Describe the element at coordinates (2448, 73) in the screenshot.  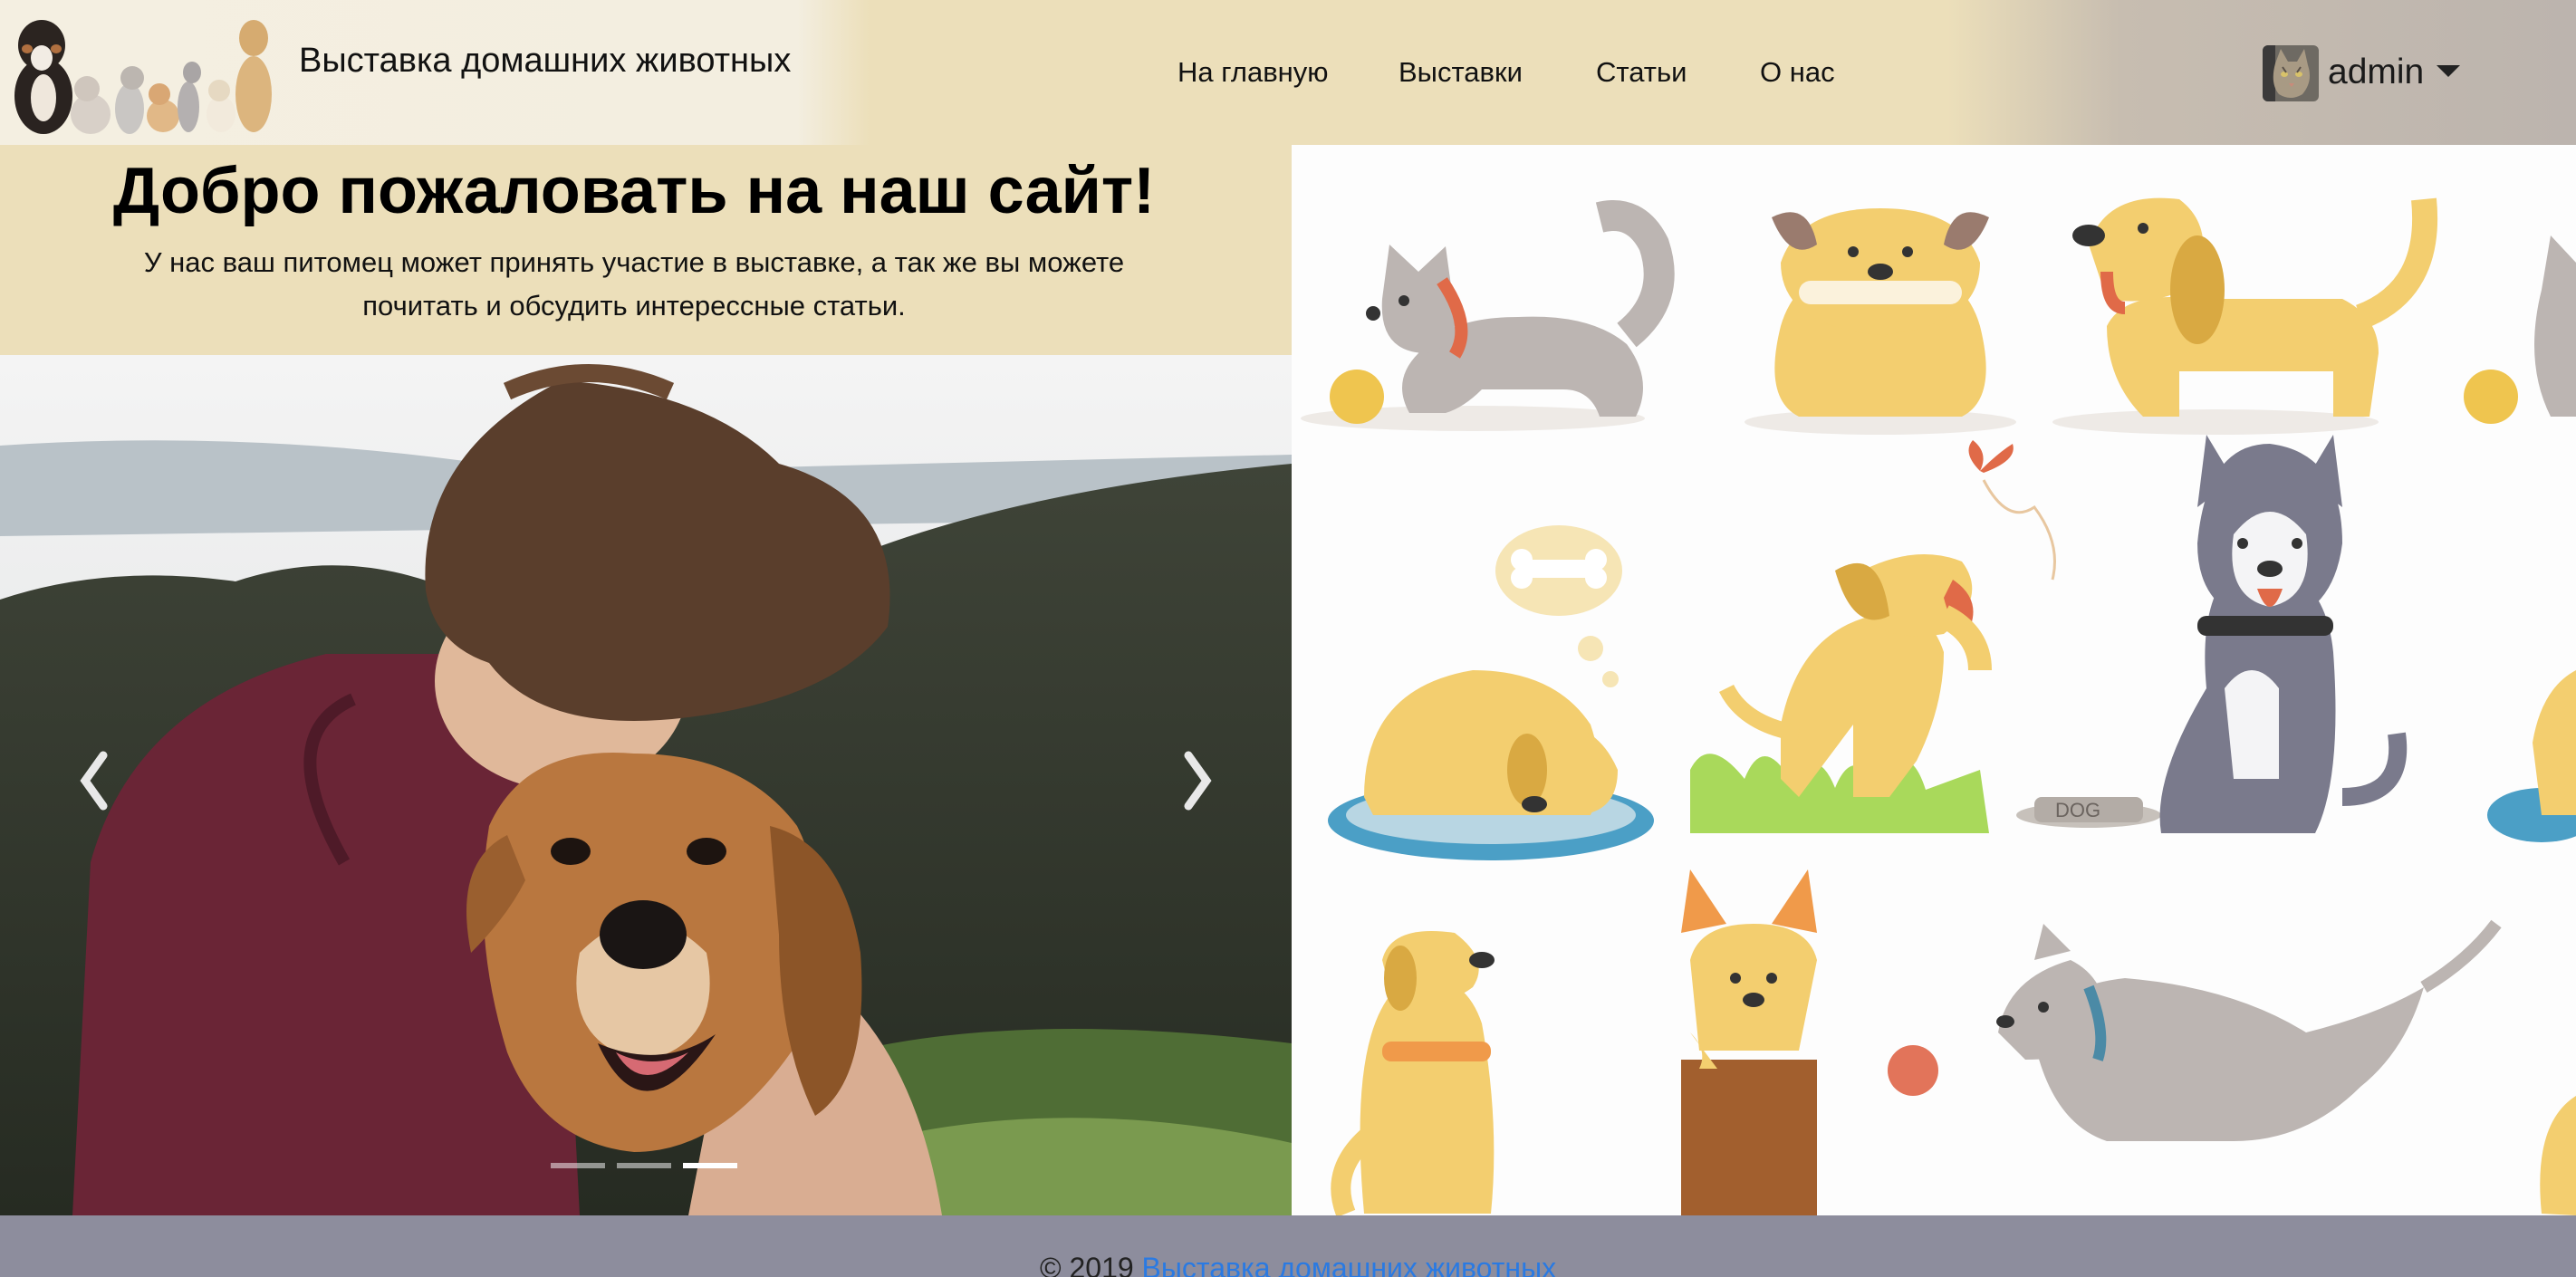
I see `caret-down-icon` at that location.